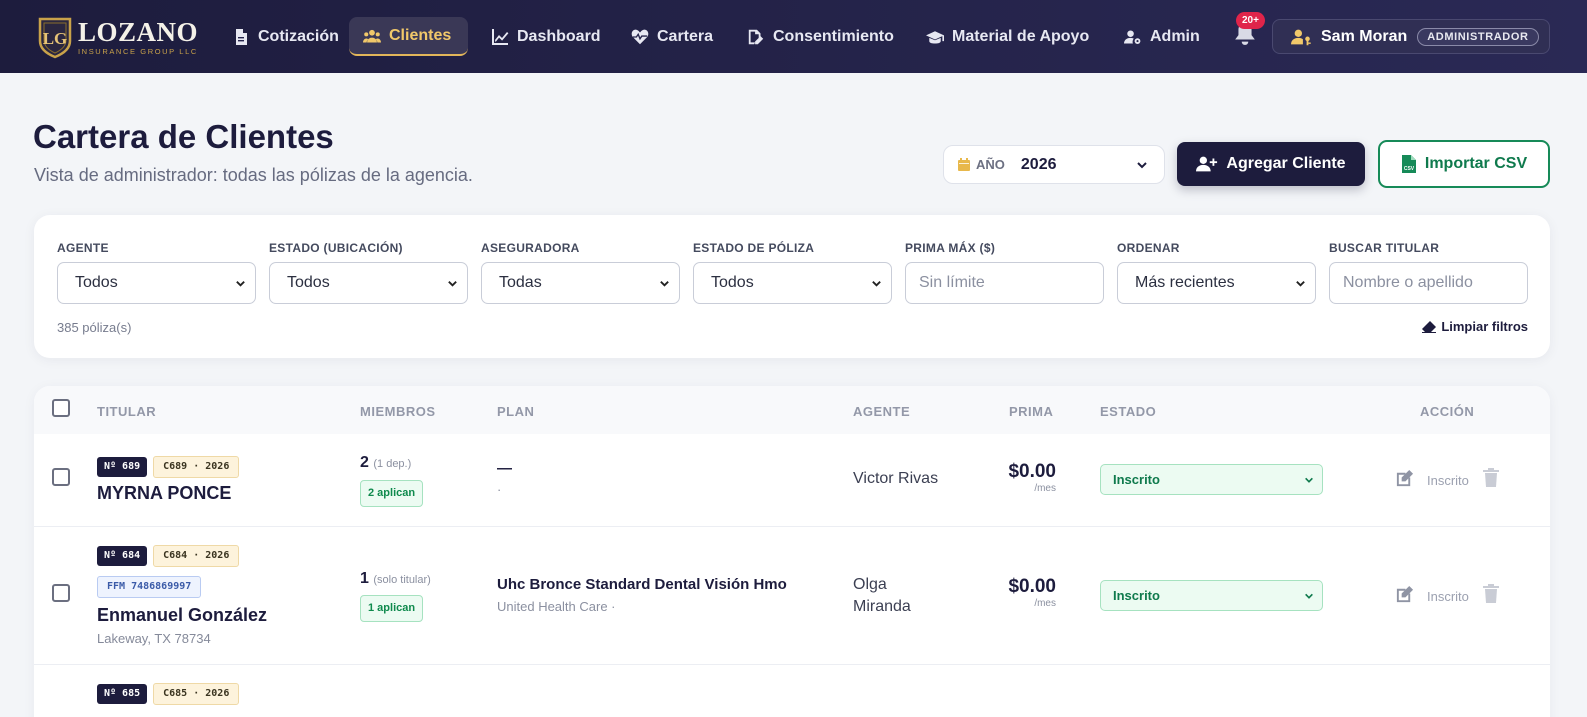 The image size is (1587, 717). Describe the element at coordinates (368, 283) in the screenshot. I see `state-select: Todos` at that location.